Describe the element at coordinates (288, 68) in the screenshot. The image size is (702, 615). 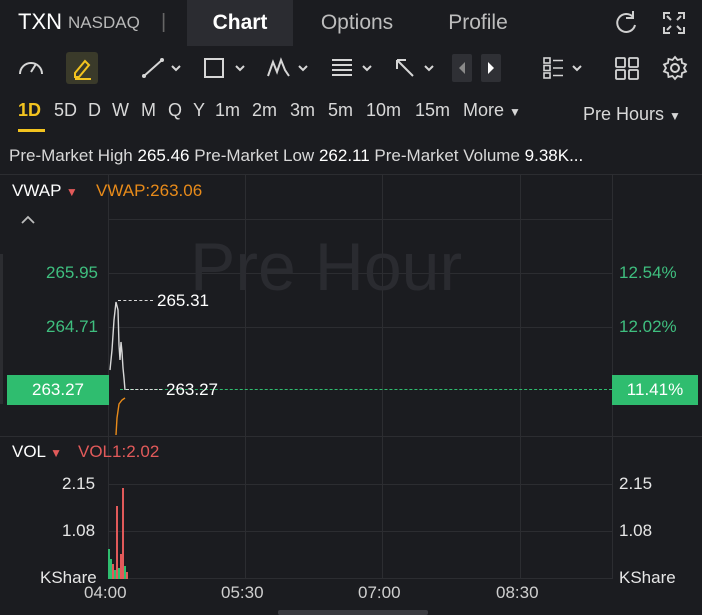
I see `pattern-icon` at that location.